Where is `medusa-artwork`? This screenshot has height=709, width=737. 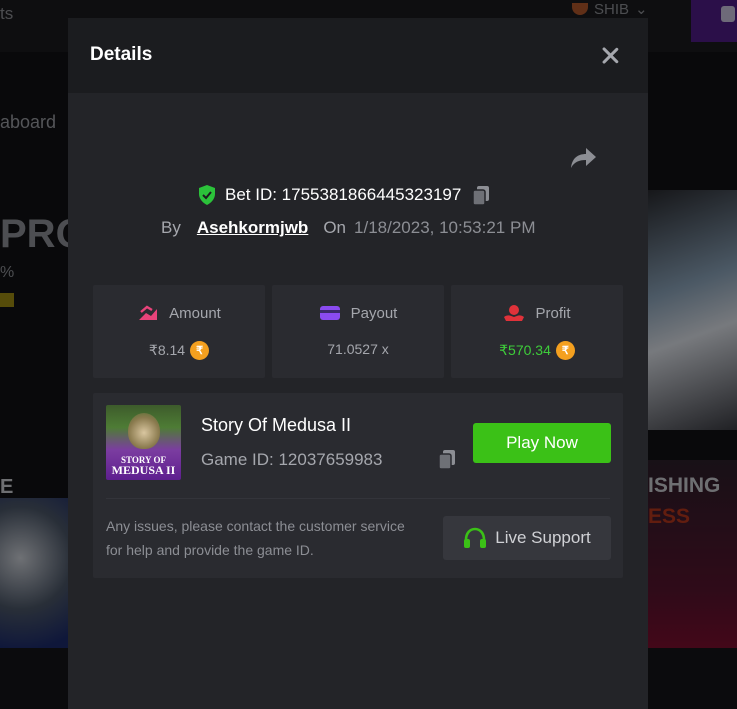
medusa-artwork is located at coordinates (144, 431).